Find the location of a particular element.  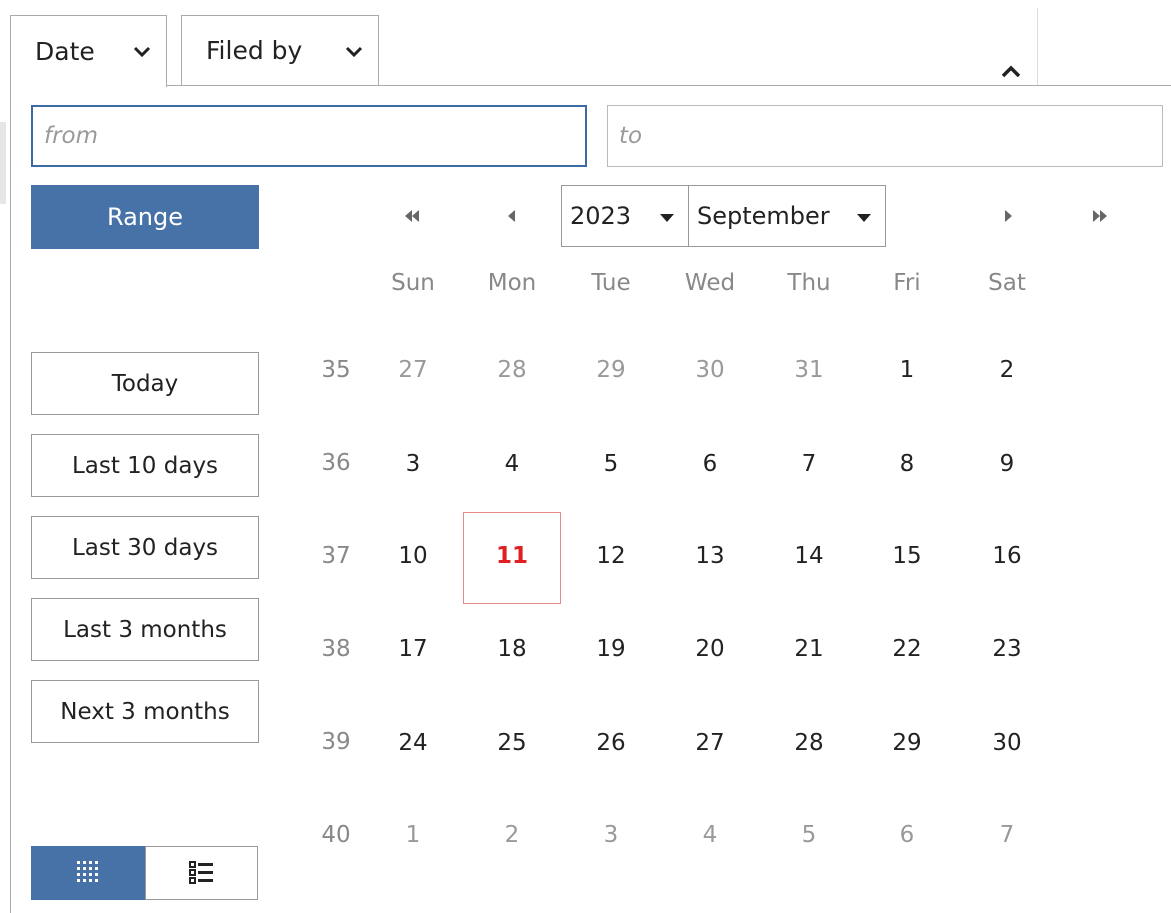

weekday-header: Thu is located at coordinates (809, 283).